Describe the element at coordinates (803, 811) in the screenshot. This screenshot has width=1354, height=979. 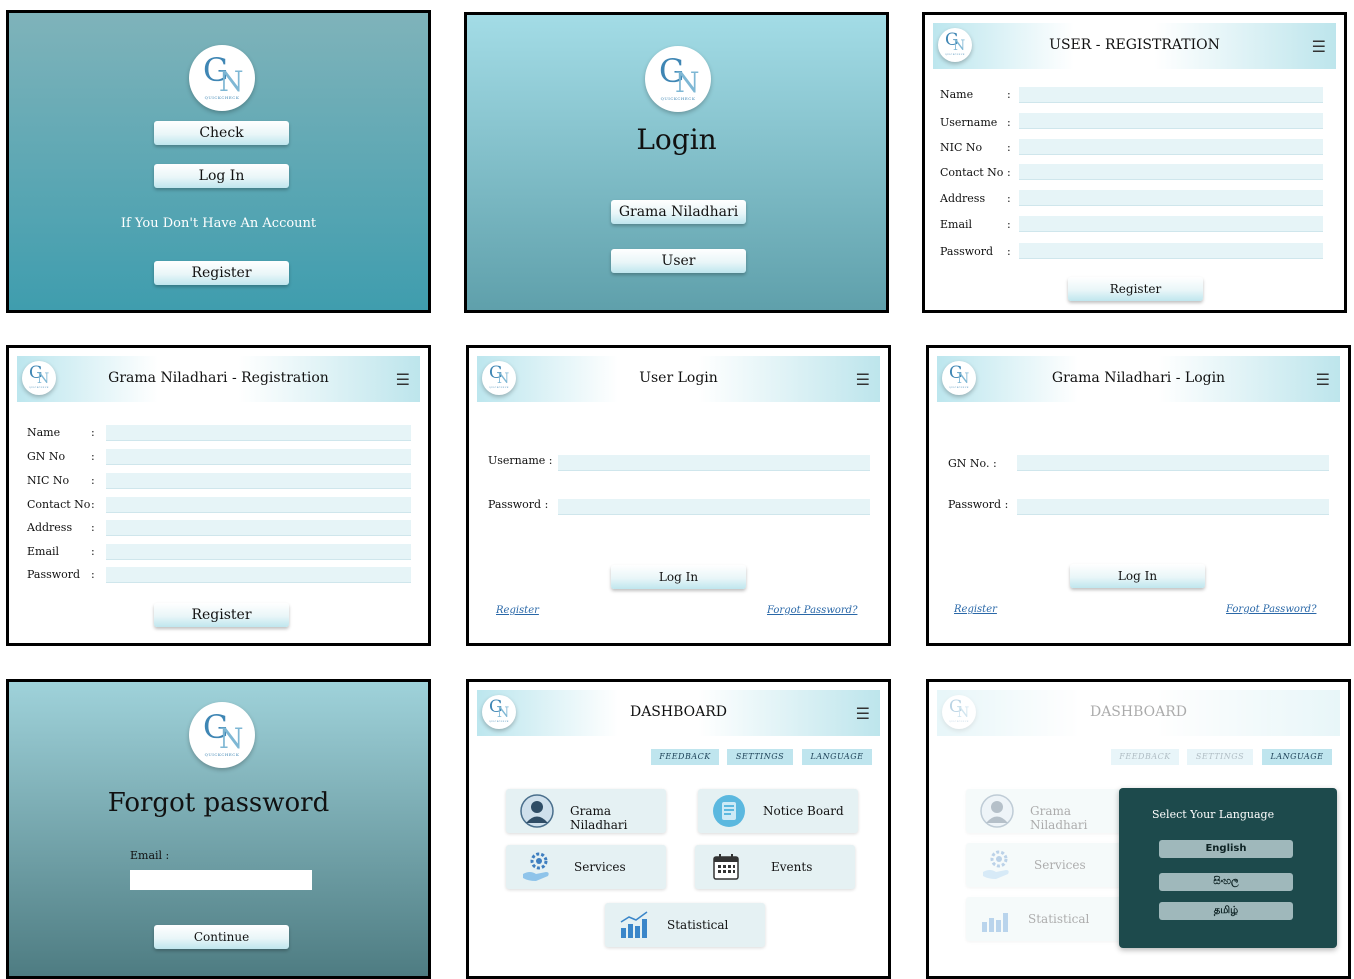
I see `card-label: Notice Board` at that location.